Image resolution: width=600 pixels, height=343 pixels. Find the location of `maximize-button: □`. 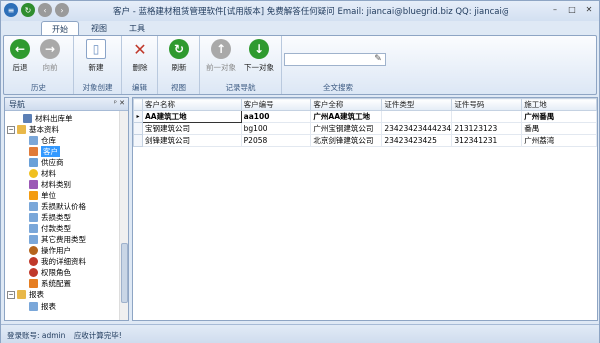

maximize-button: □ is located at coordinates (572, 9).